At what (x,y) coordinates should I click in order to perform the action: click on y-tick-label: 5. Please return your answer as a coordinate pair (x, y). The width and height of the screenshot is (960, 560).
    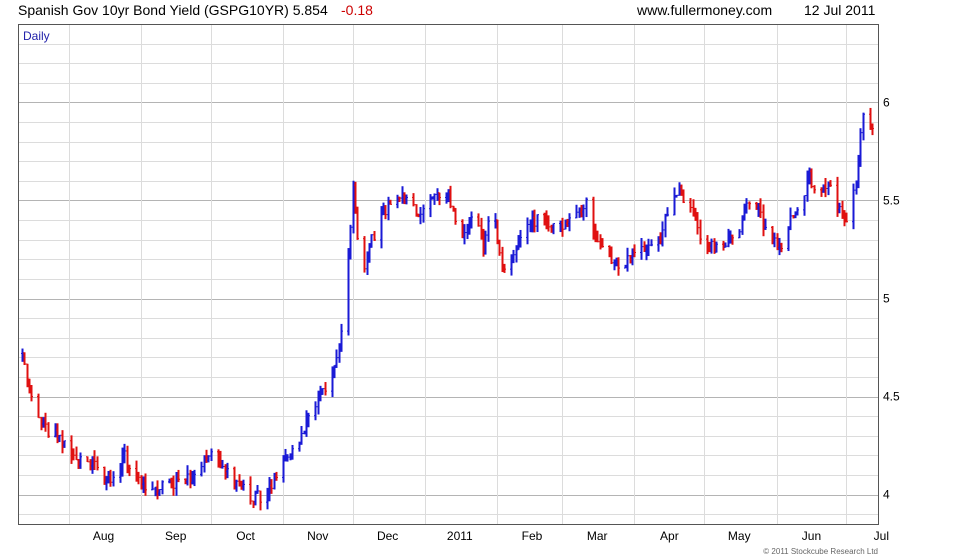
    Looking at the image, I should click on (886, 299).